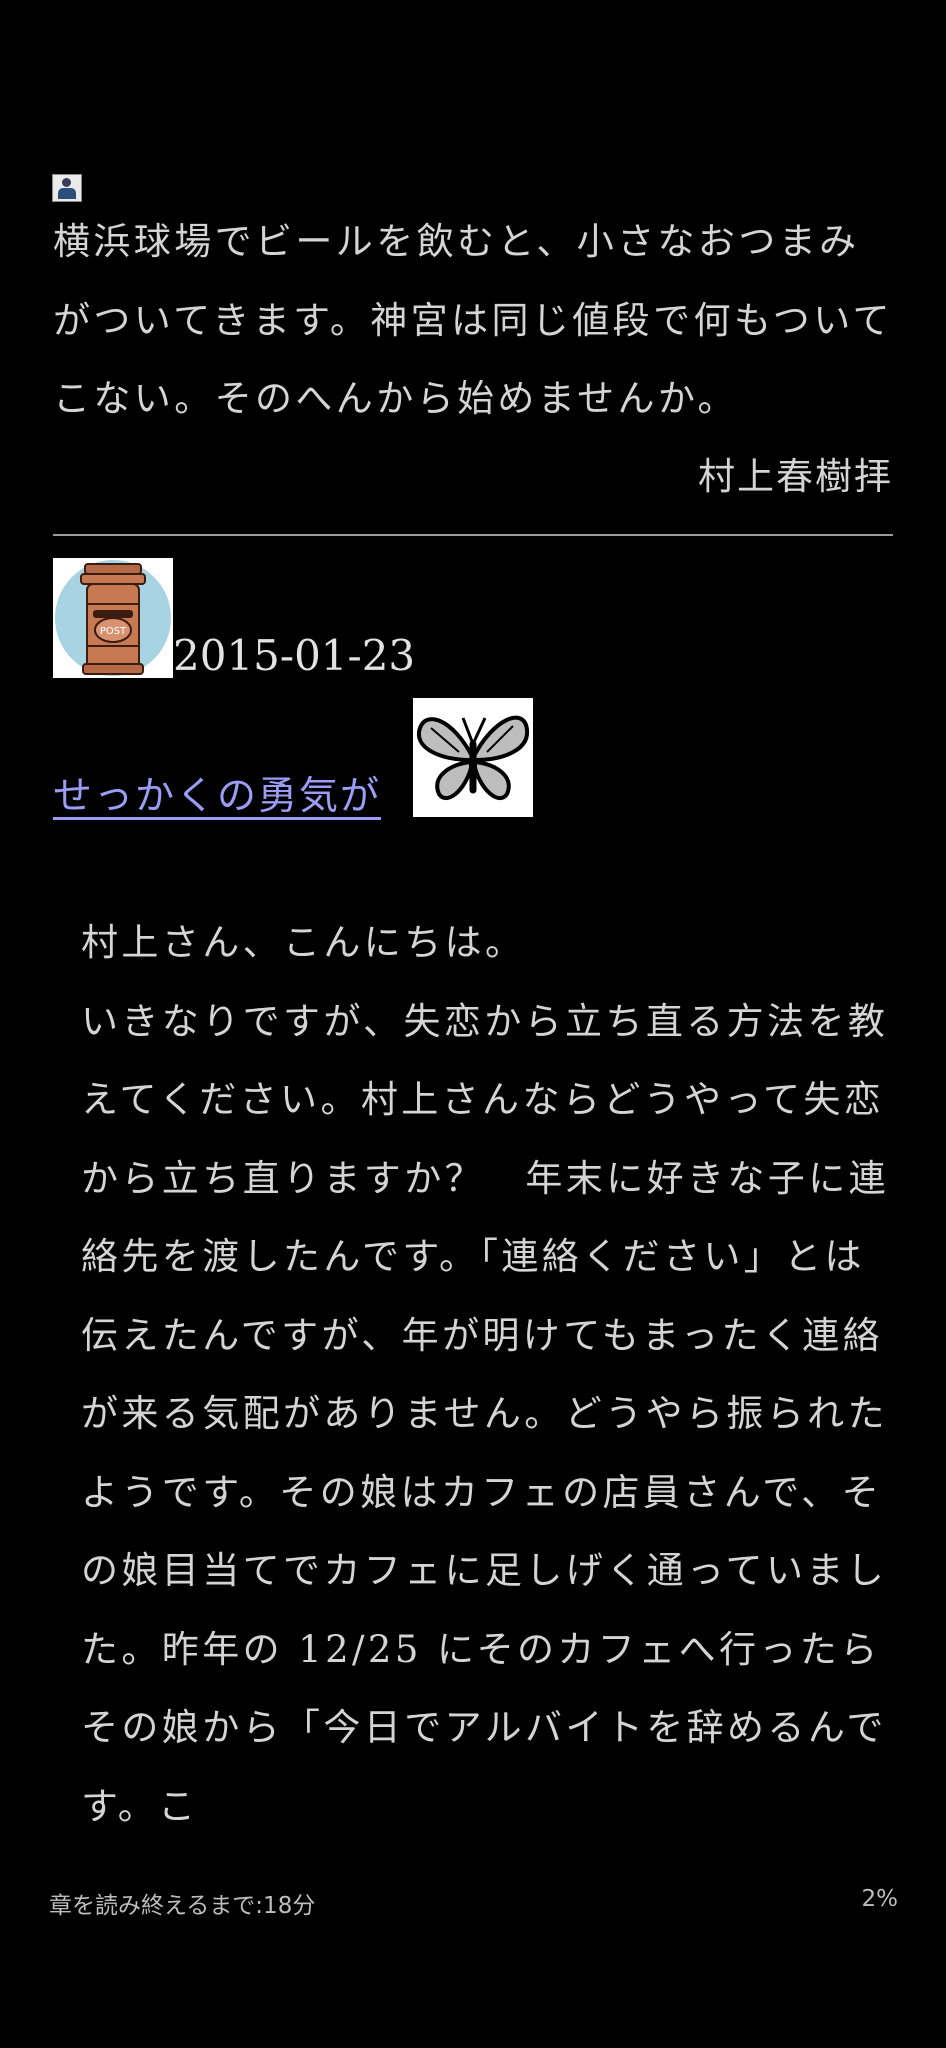  What do you see at coordinates (113, 618) in the screenshot?
I see `post-box-icon: POST` at bounding box center [113, 618].